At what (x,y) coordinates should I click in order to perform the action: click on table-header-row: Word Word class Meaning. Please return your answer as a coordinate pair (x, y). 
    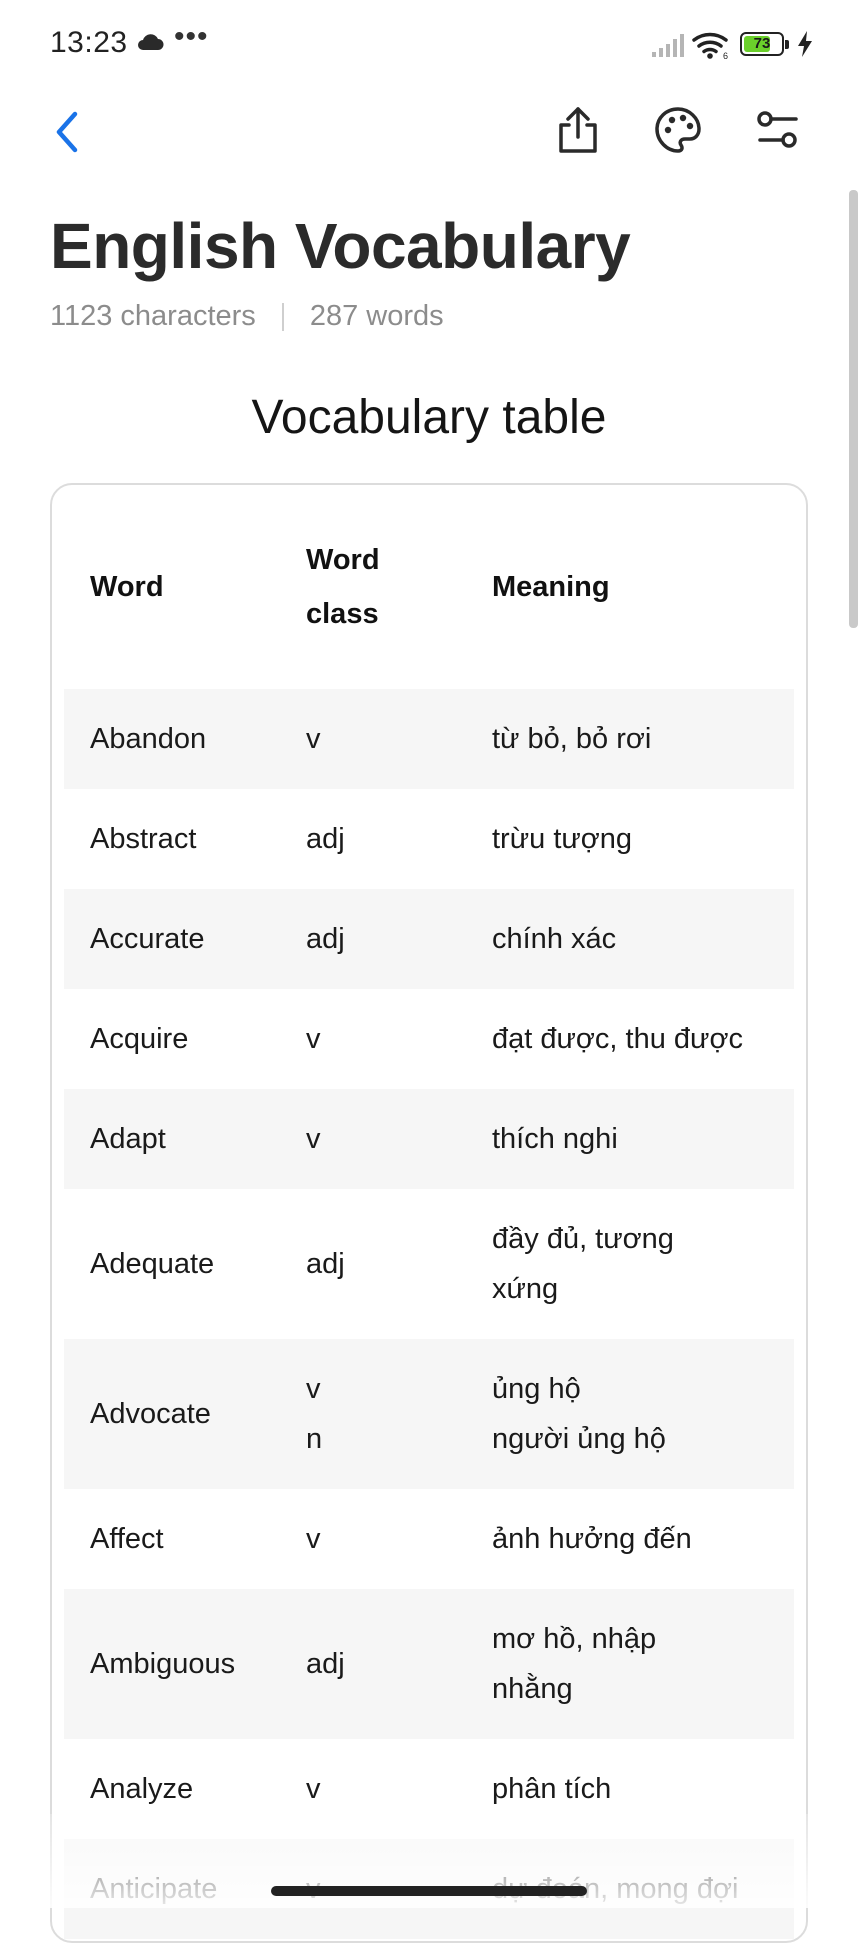
    Looking at the image, I should click on (429, 587).